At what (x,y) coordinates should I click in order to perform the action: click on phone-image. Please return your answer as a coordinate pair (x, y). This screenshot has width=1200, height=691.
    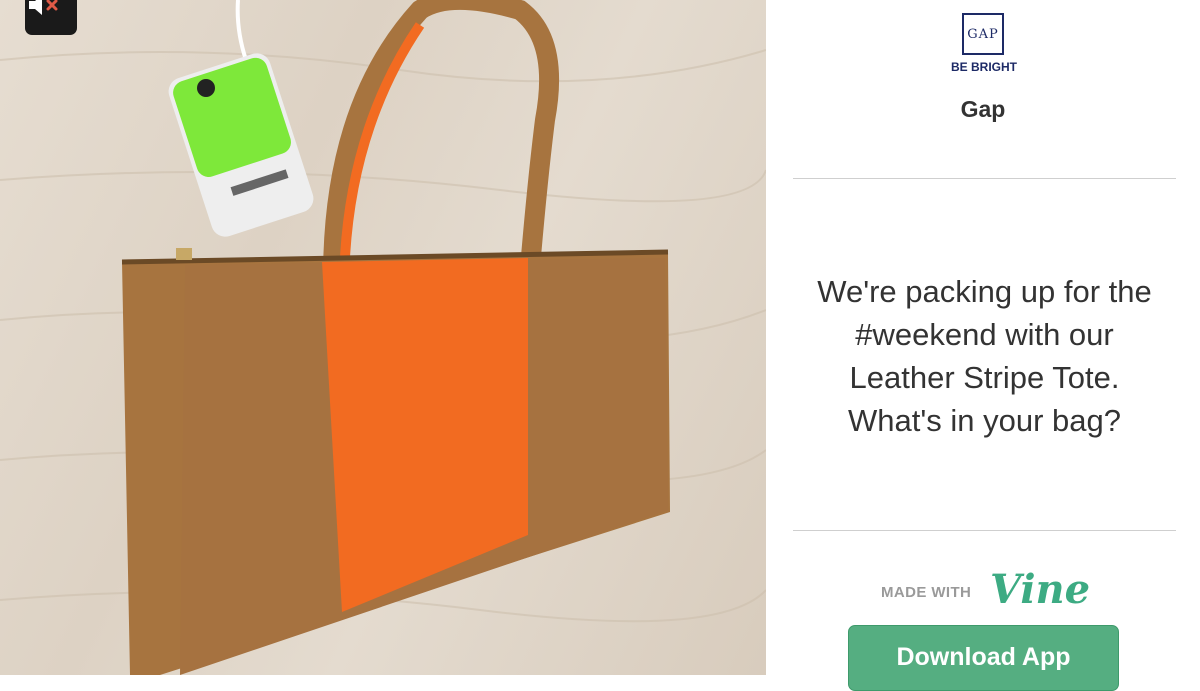
    Looking at the image, I should click on (241, 145).